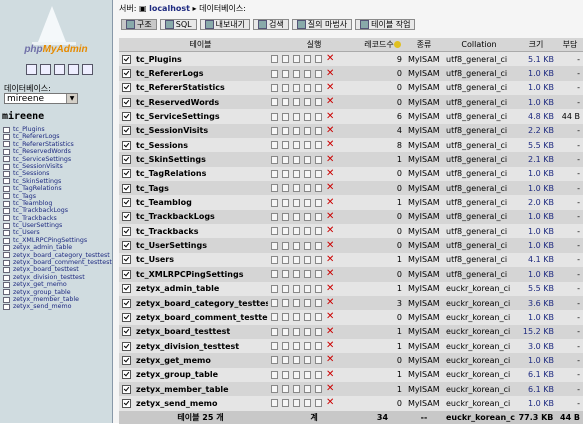  Describe the element at coordinates (200, 260) in the screenshot. I see `table-name-link: tc_Users` at that location.